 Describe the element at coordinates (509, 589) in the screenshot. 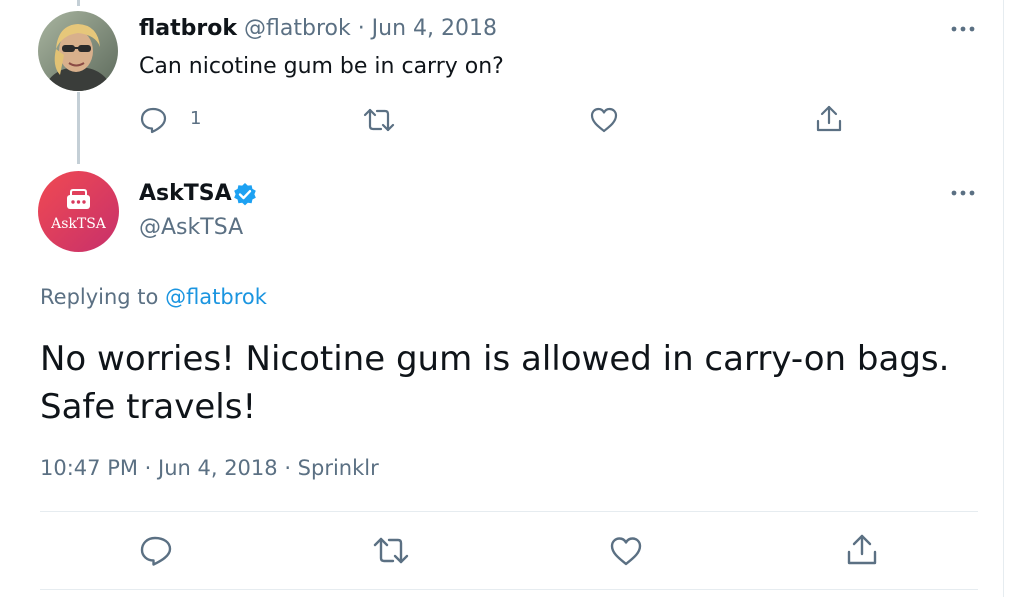

I see `divider-bottom` at that location.